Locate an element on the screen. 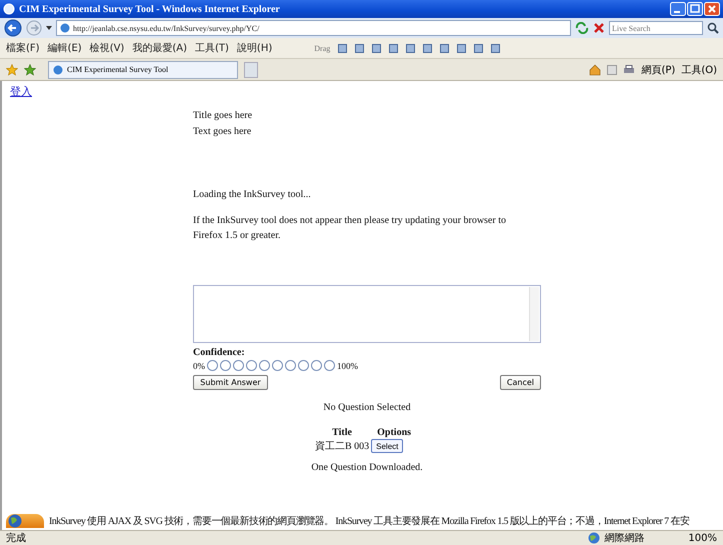 Image resolution: width=723 pixels, height=545 pixels. cancel-button: Cancel is located at coordinates (520, 382).